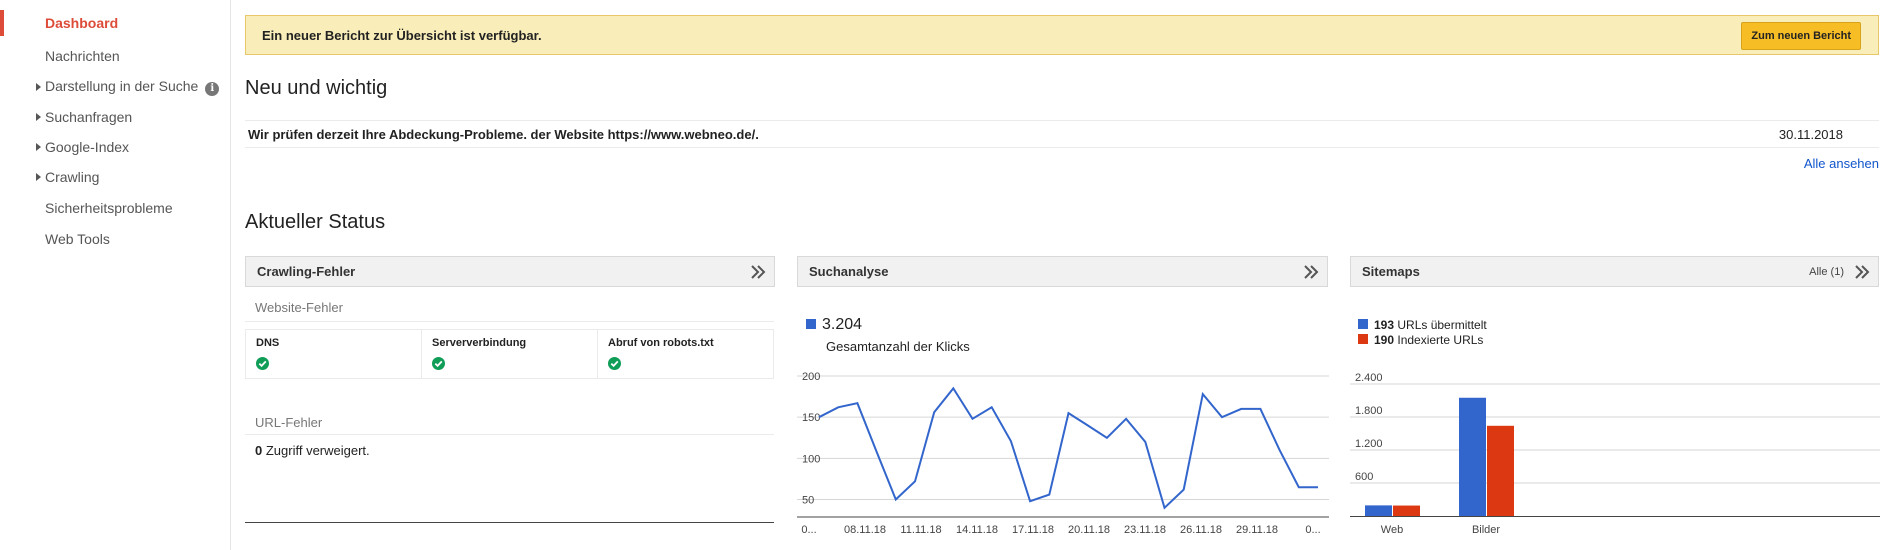 This screenshot has height=550, width=1883. What do you see at coordinates (1257, 530) in the screenshot?
I see `x-tick-label: 29.11.18` at bounding box center [1257, 530].